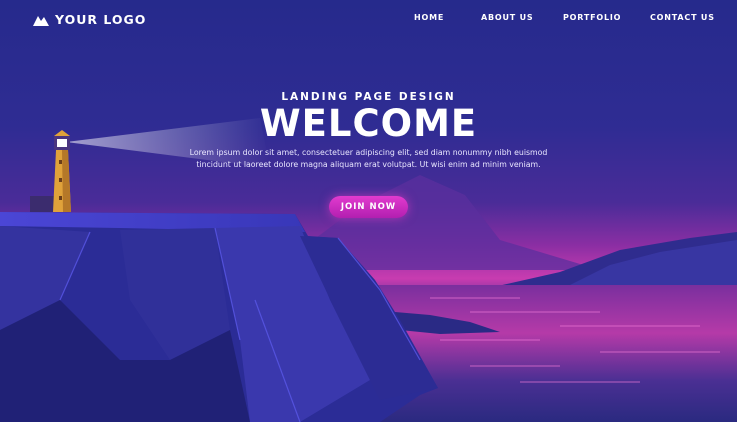 The width and height of the screenshot is (737, 422). What do you see at coordinates (507, 17) in the screenshot?
I see `nav-item-about-us: ABOUT US` at bounding box center [507, 17].